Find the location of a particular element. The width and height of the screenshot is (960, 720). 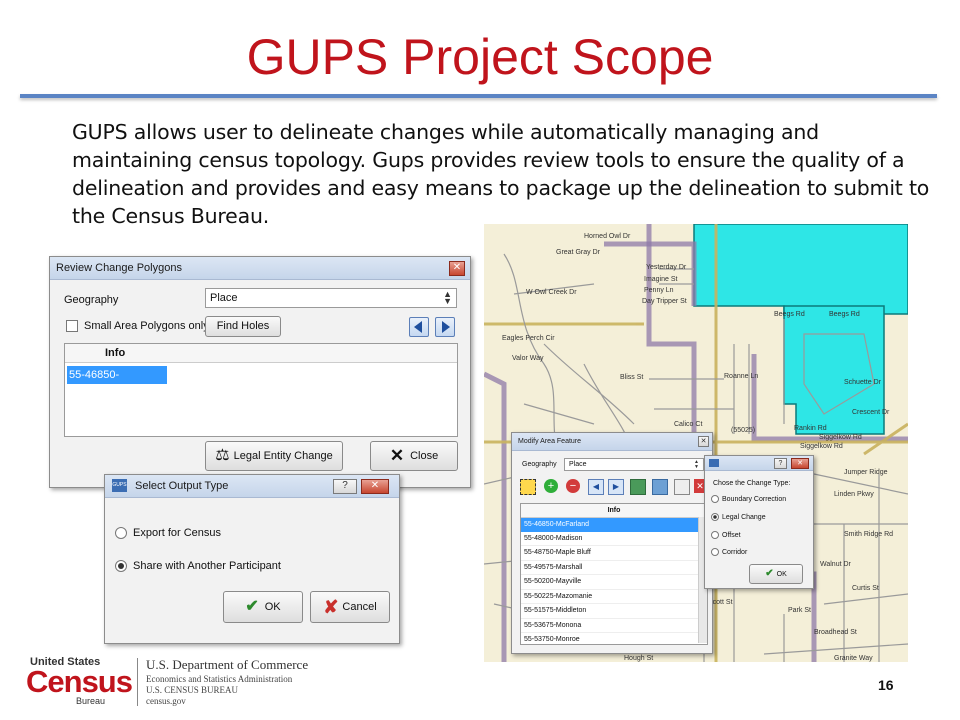

map-boundary-label: (55025) is located at coordinates (743, 430).